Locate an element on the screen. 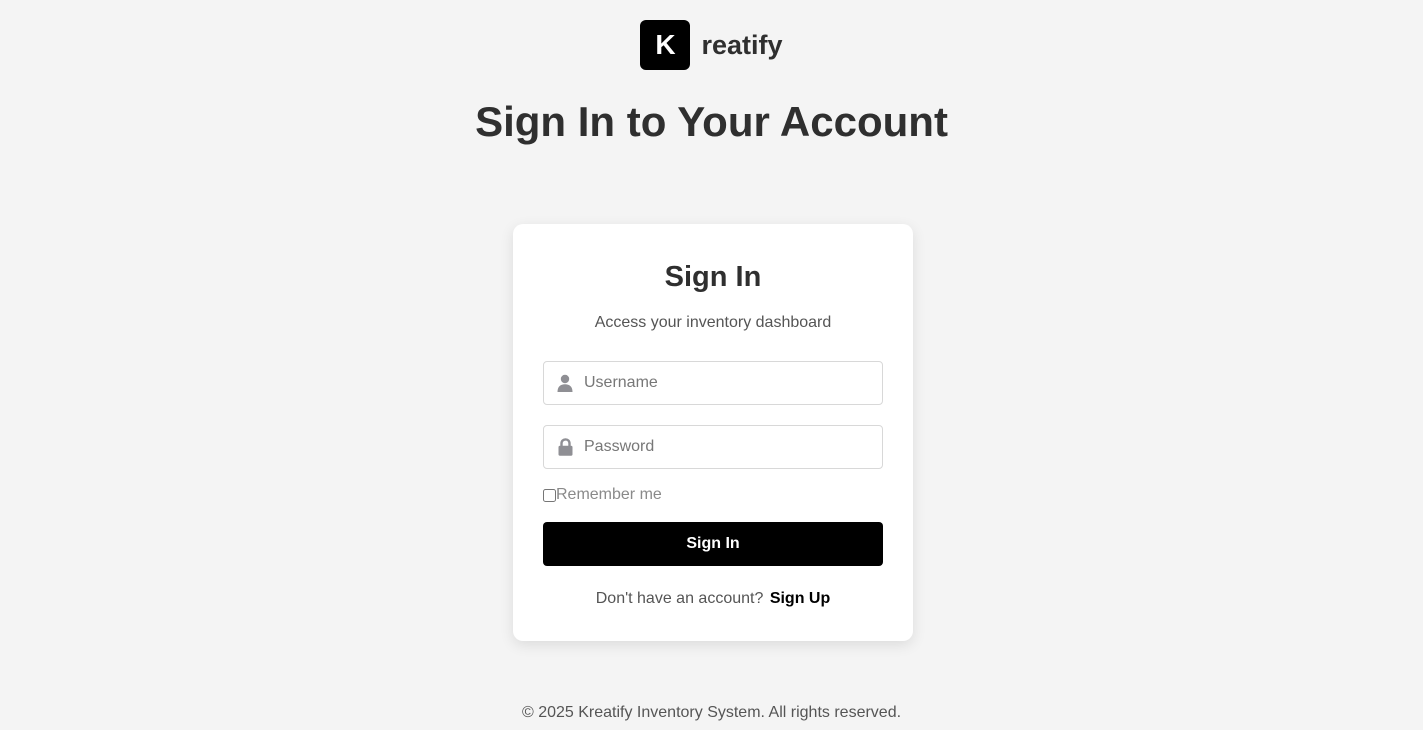 The width and height of the screenshot is (1423, 730). brand-logo: K reatify is located at coordinates (711, 45).